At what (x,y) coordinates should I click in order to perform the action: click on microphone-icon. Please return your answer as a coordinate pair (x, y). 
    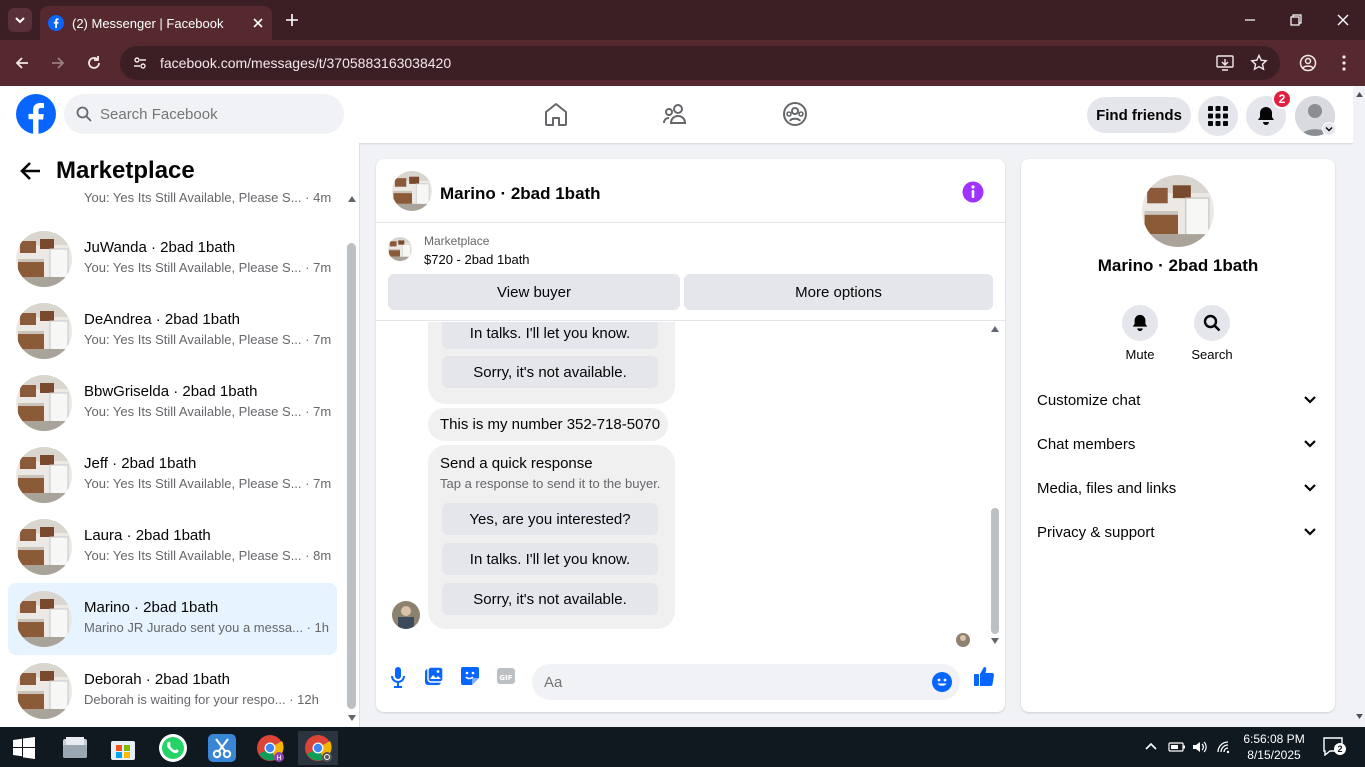
    Looking at the image, I should click on (398, 677).